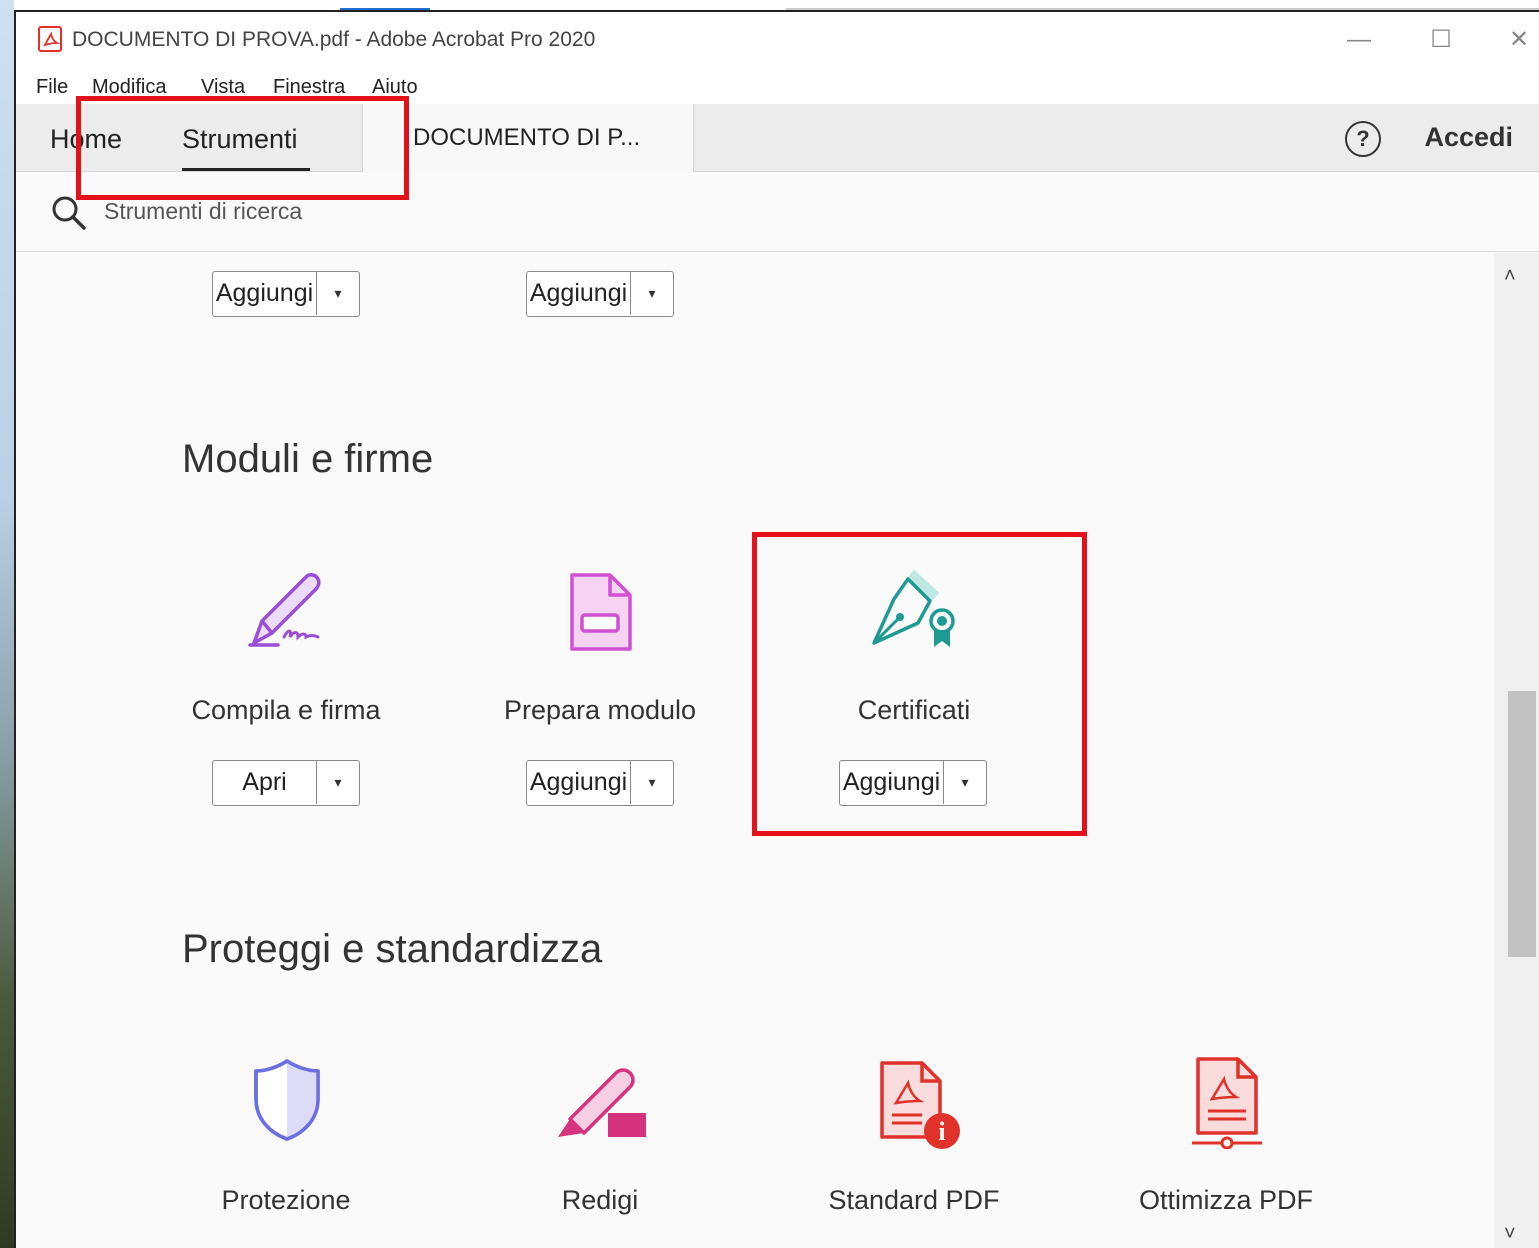 The image size is (1539, 1248). What do you see at coordinates (1363, 139) in the screenshot?
I see `help-icon: ?` at bounding box center [1363, 139].